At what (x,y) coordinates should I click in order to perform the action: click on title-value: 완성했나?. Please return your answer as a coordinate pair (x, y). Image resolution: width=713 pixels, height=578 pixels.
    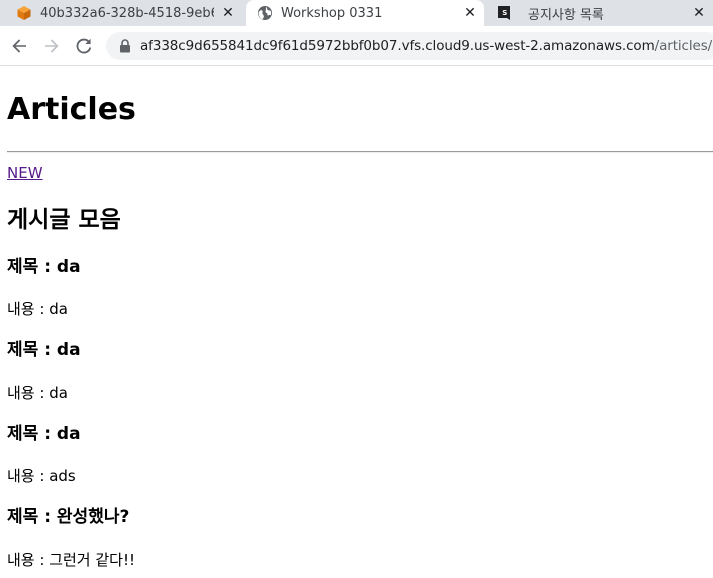
    Looking at the image, I should click on (93, 517).